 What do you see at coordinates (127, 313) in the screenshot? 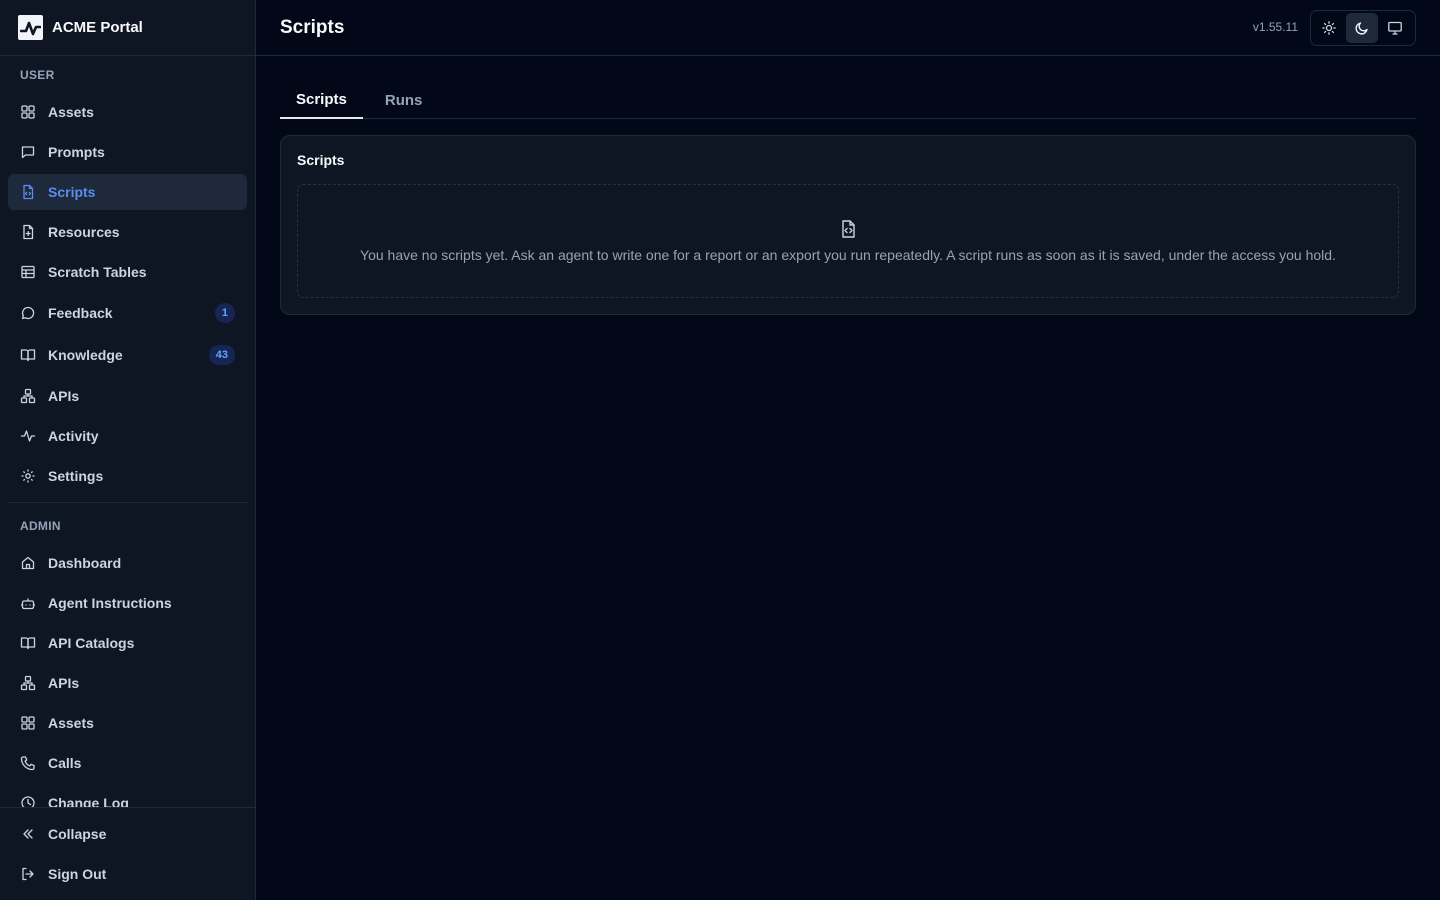
I see `sidebar-item-feedback: Feedback 1` at bounding box center [127, 313].